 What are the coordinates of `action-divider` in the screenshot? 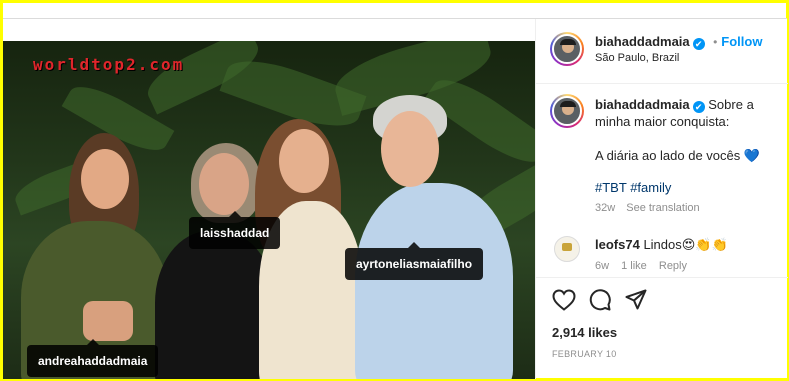 It's located at (662, 277).